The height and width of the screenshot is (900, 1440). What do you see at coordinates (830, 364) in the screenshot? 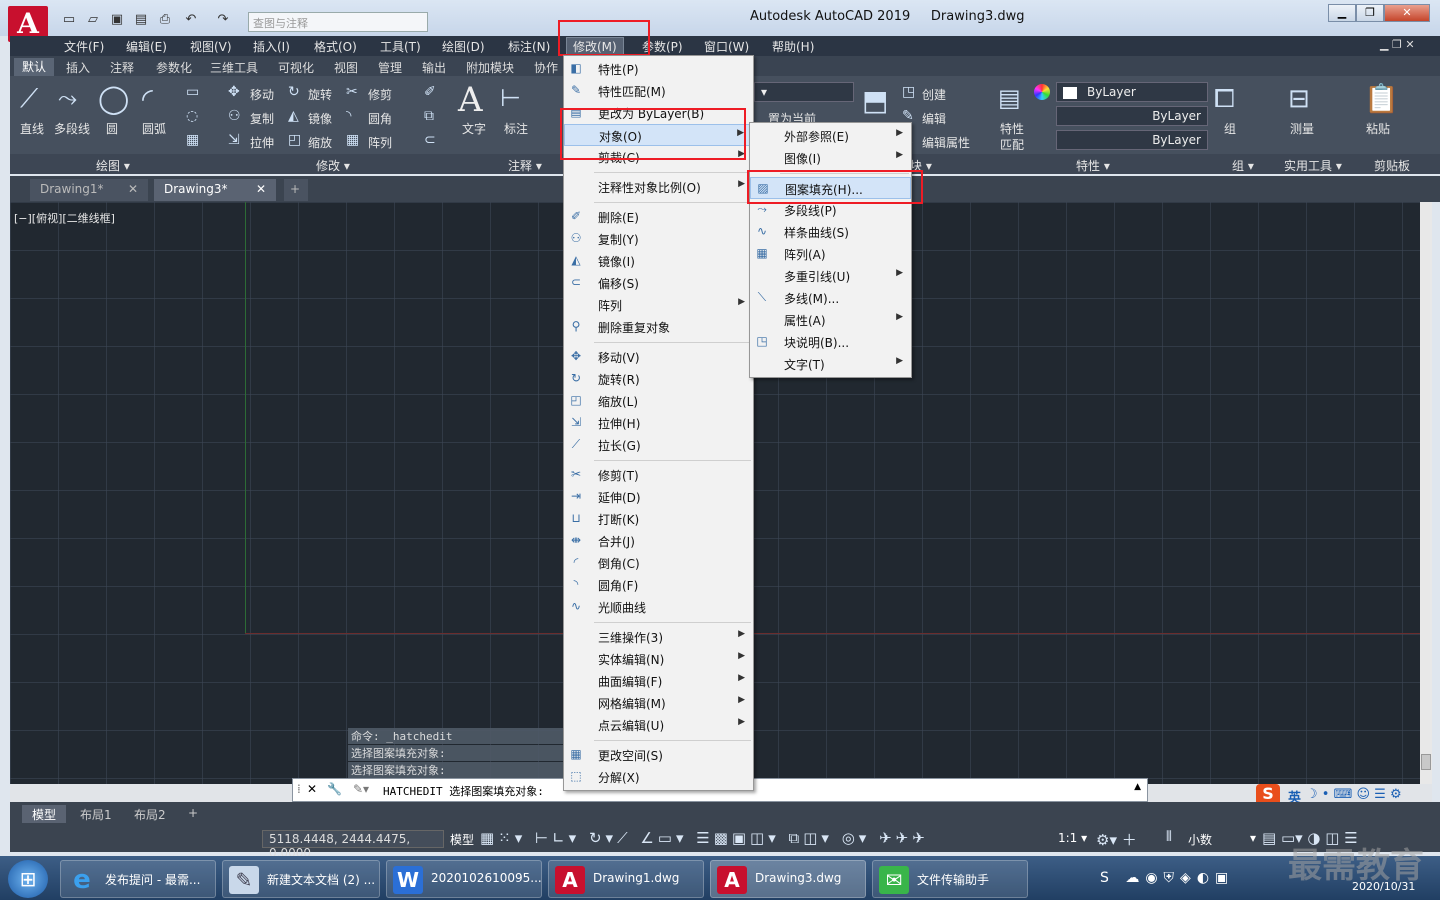
I see `object_submenu-item: 文字(T) ▶` at bounding box center [830, 364].